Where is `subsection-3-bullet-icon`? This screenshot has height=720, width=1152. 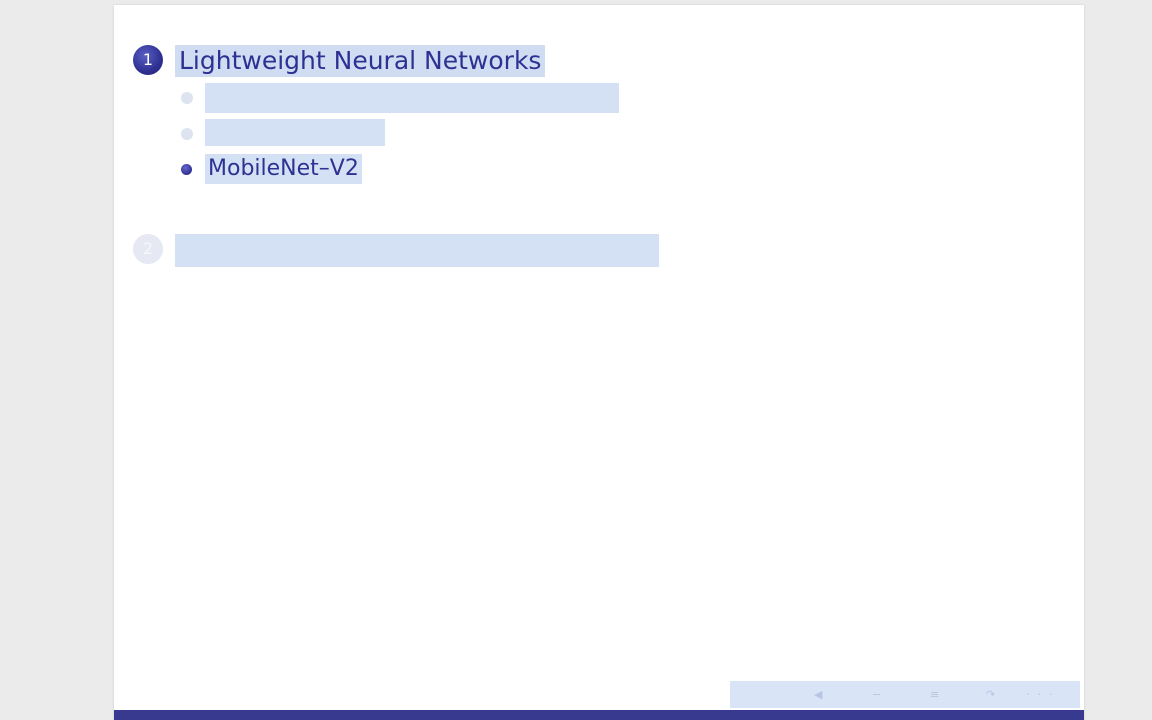 subsection-3-bullet-icon is located at coordinates (186, 169).